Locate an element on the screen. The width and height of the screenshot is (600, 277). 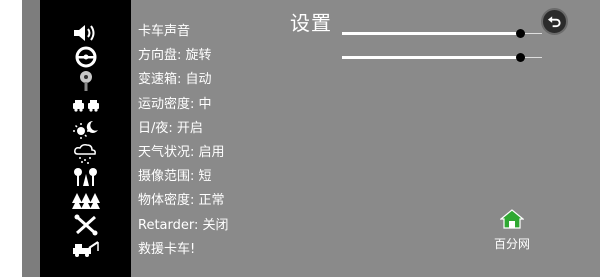
steering-wheel-icon is located at coordinates (86, 57).